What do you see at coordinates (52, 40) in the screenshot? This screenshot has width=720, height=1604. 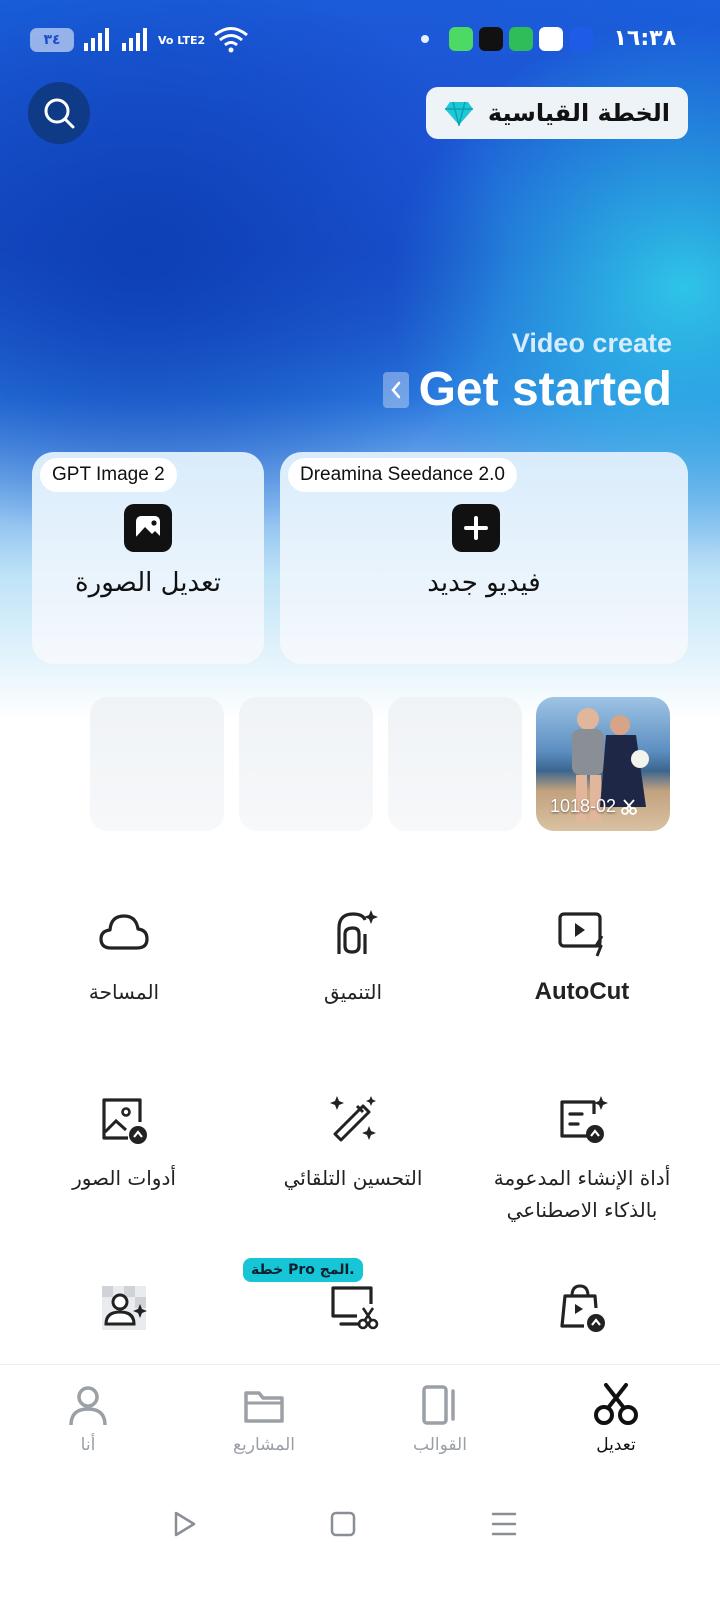 I see `battery-indicator: ٣٤` at bounding box center [52, 40].